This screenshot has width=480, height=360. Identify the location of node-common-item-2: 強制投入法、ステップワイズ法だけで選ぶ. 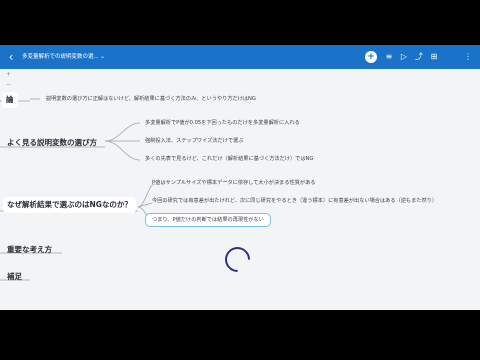
(194, 141).